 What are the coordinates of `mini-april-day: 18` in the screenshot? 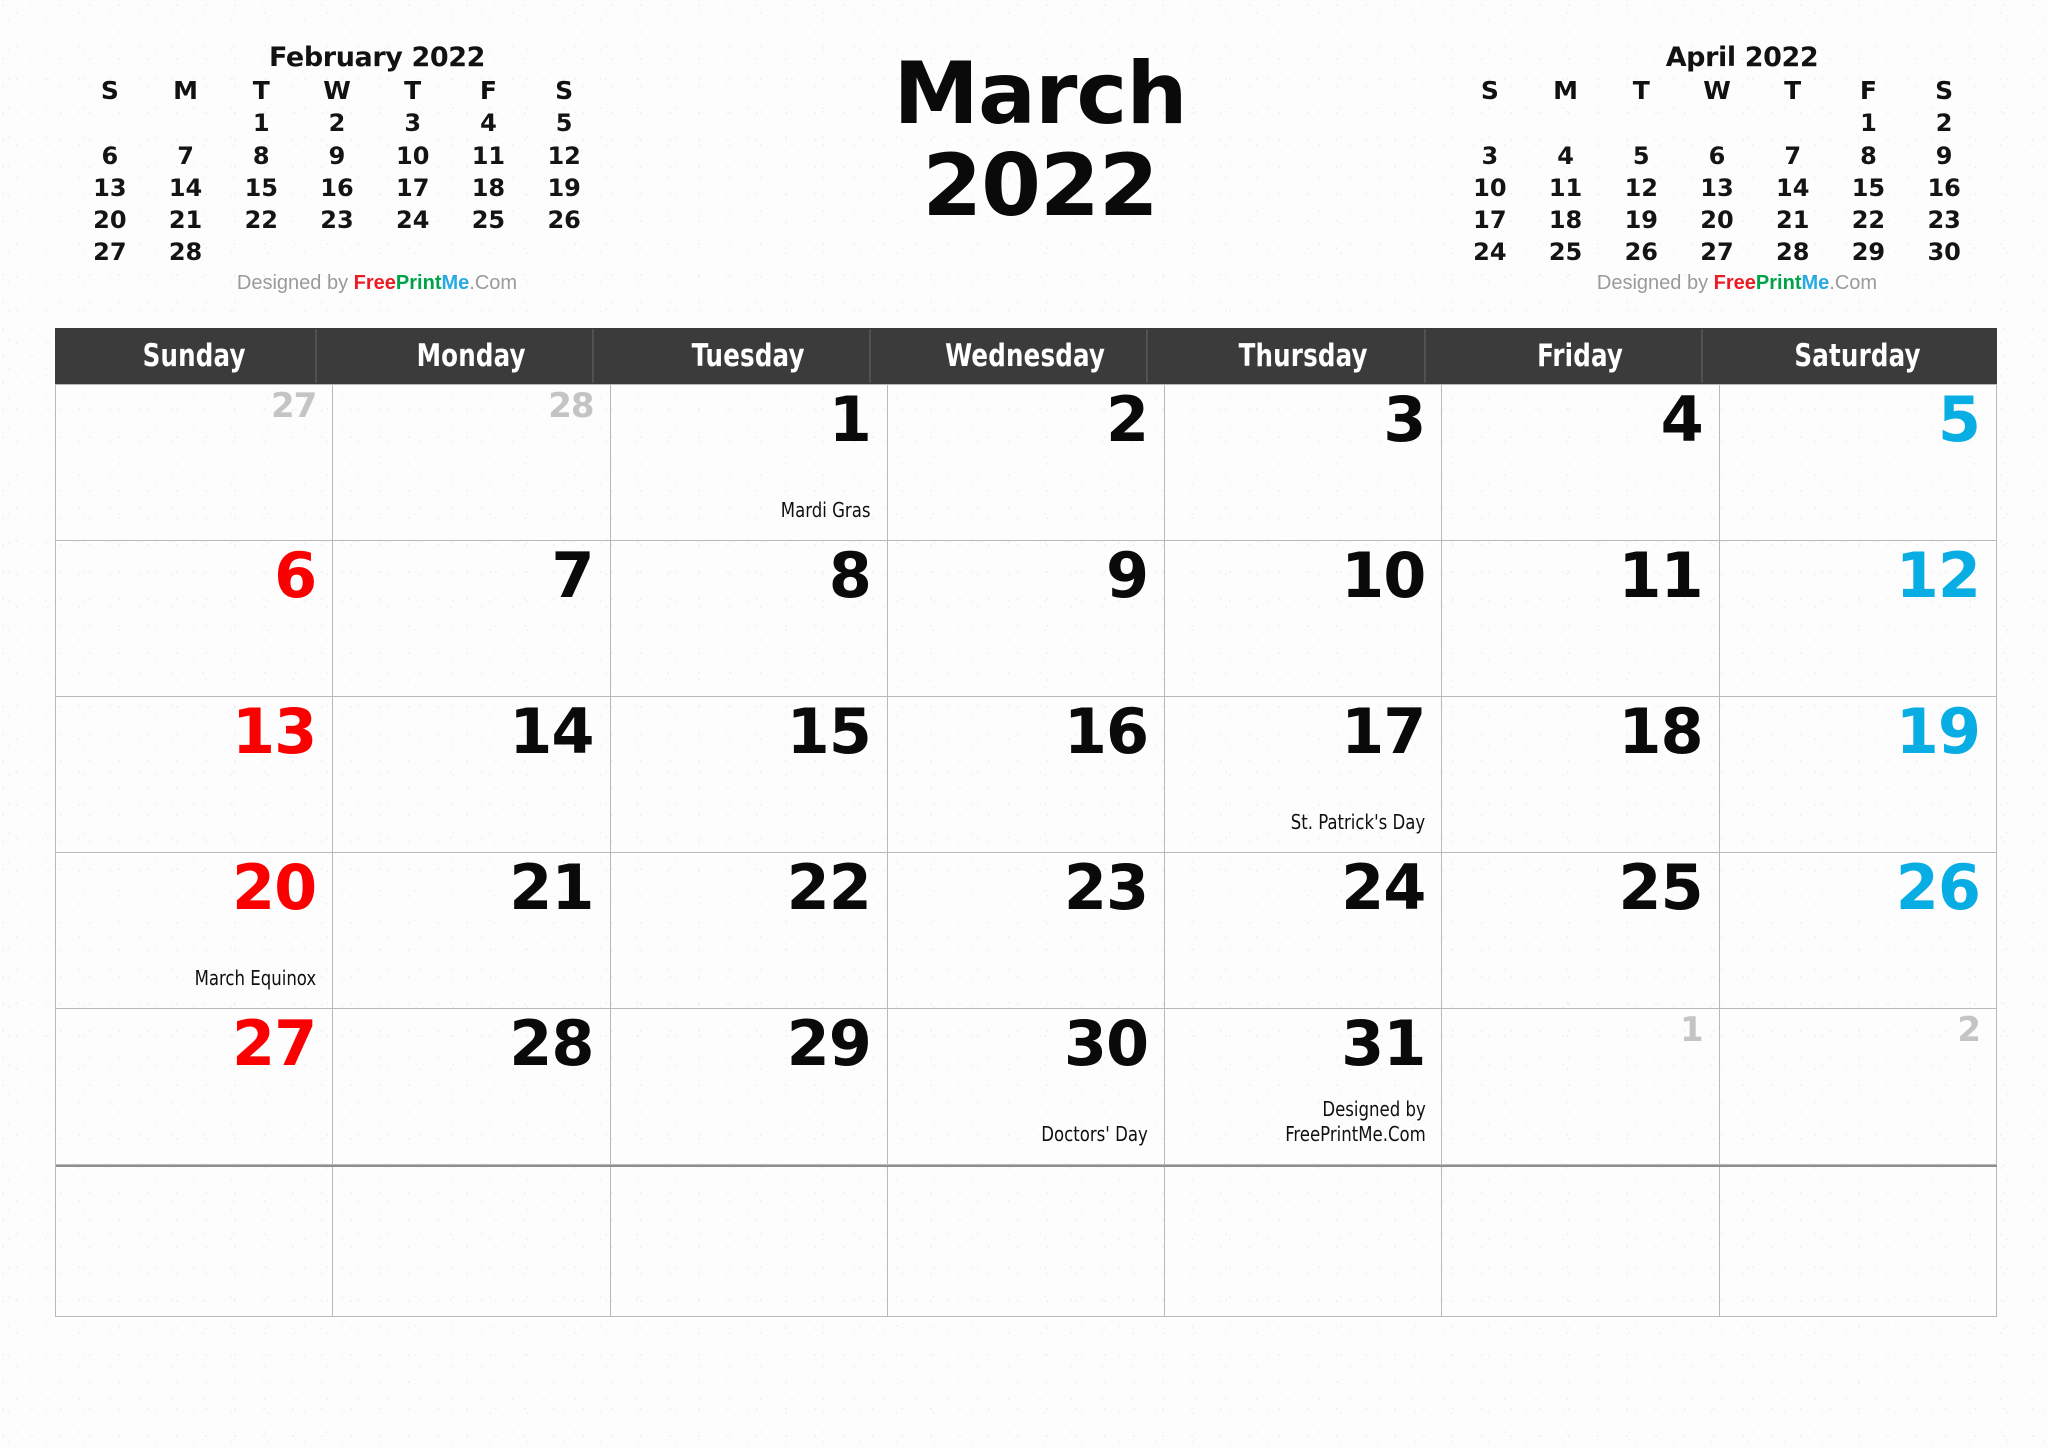 It's located at (1565, 219).